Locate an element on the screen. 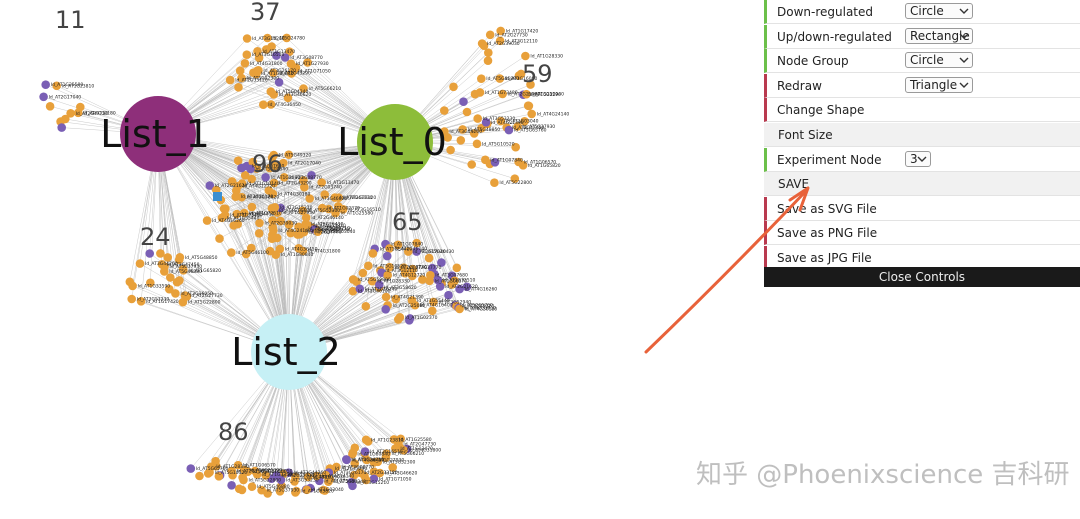  gene-label: Id_AT5G46100 is located at coordinates (252, 253).